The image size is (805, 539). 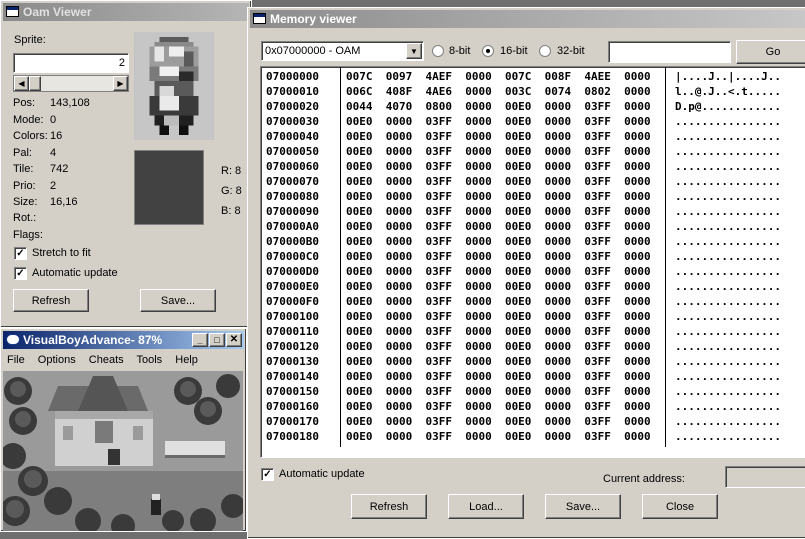 I want to click on prop-label: Pos:, so click(x=24, y=103).